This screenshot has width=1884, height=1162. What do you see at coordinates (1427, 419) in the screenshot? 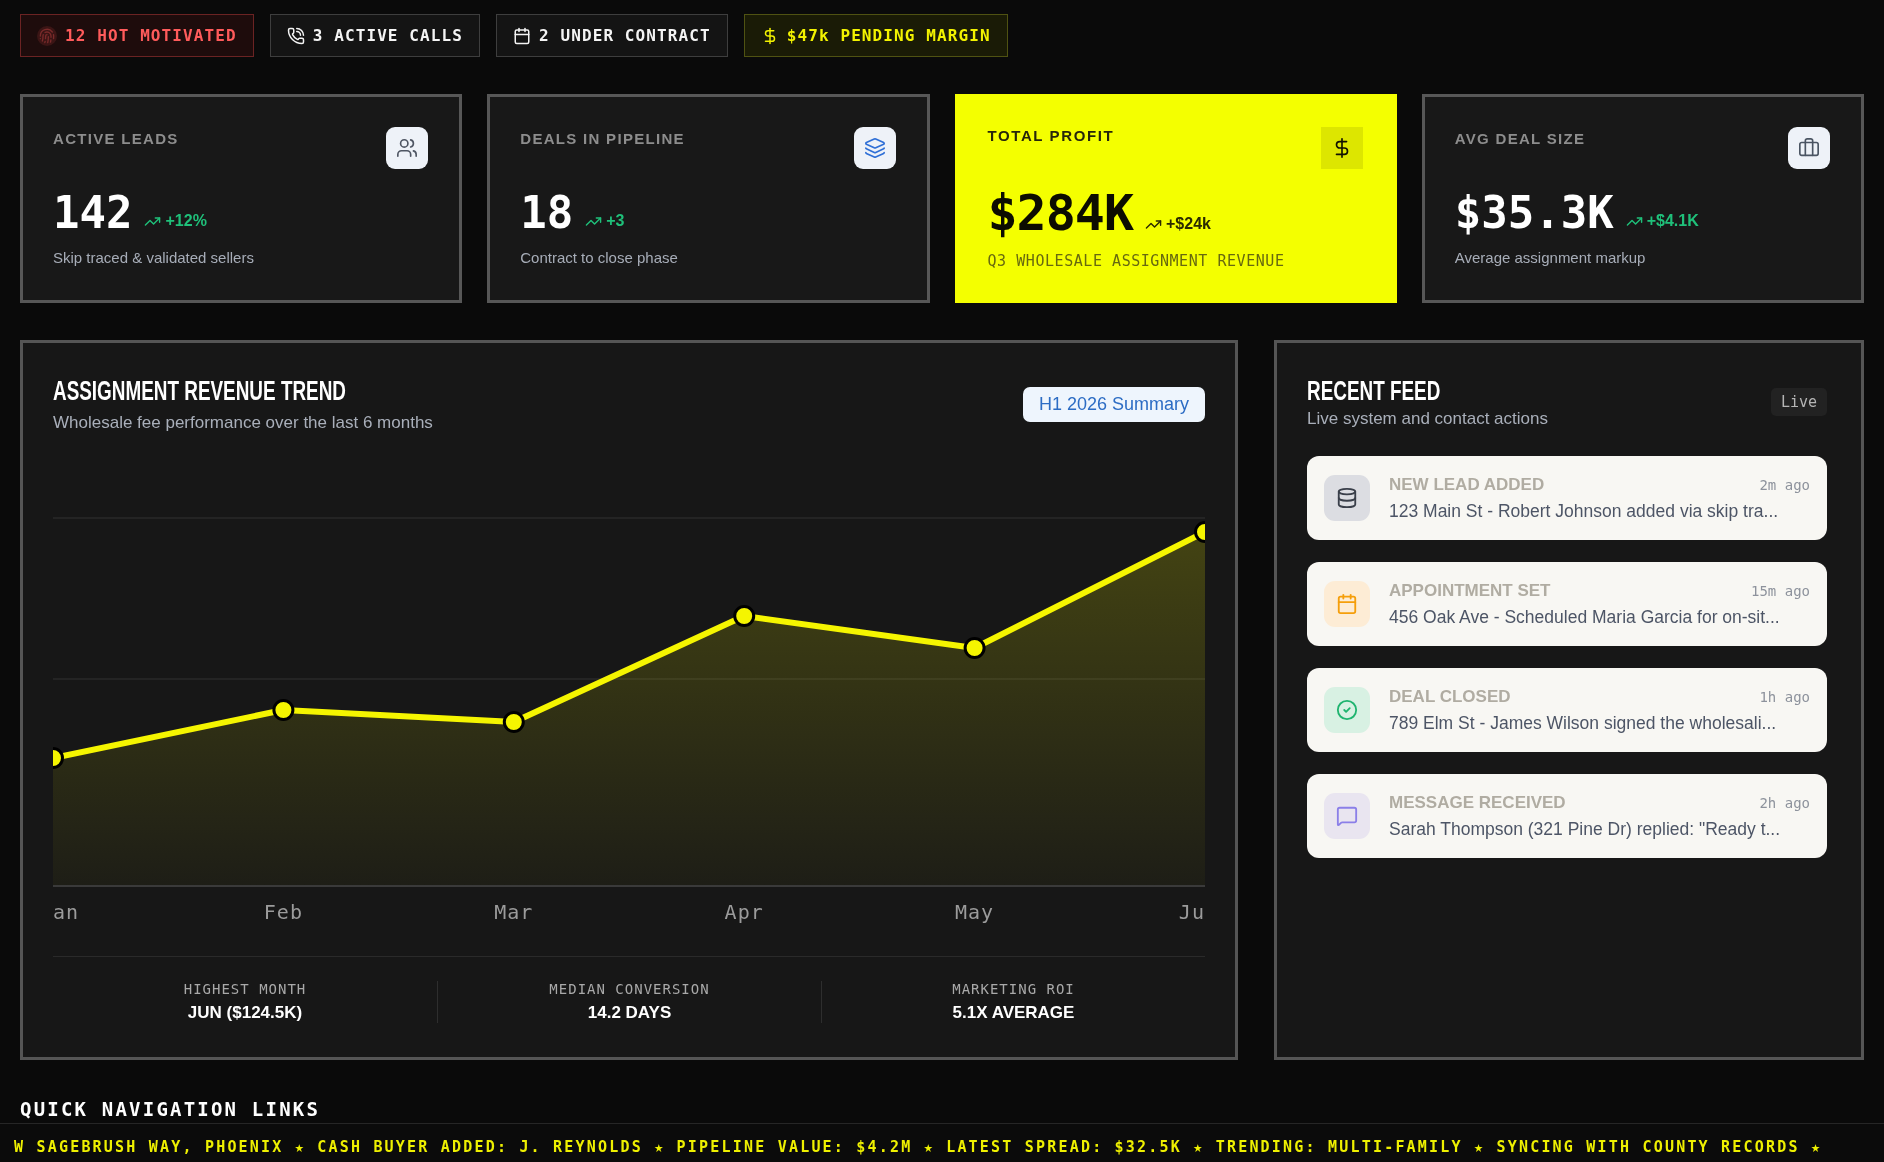
I see `panel-subtitle: Live system and contact actions` at bounding box center [1427, 419].